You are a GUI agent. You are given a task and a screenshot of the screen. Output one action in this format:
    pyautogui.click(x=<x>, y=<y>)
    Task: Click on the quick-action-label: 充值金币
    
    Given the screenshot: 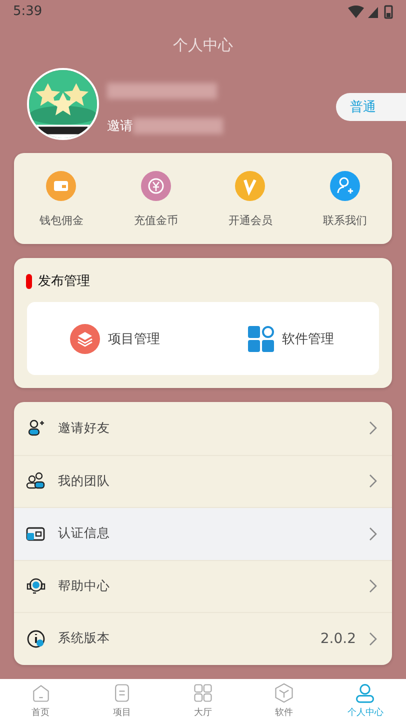 What is the action you would take?
    pyautogui.click(x=156, y=220)
    